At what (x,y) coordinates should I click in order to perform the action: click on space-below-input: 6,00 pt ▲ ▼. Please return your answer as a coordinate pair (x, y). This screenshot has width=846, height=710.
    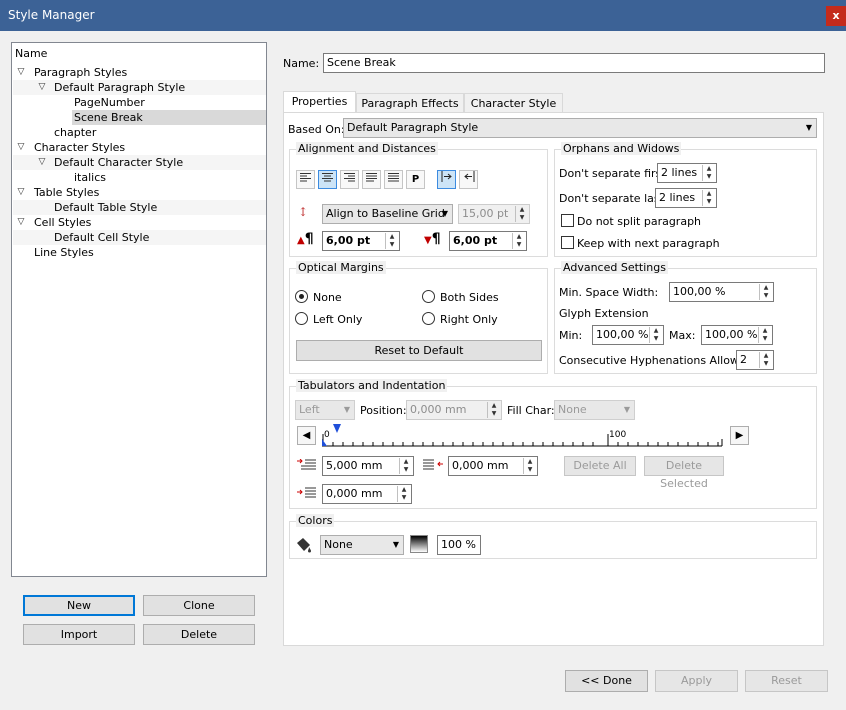
    Looking at the image, I should click on (488, 241).